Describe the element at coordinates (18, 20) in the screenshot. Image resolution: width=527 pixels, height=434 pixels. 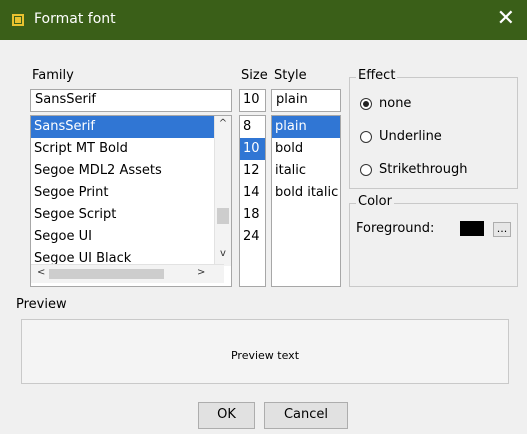
I see `font-icon` at that location.